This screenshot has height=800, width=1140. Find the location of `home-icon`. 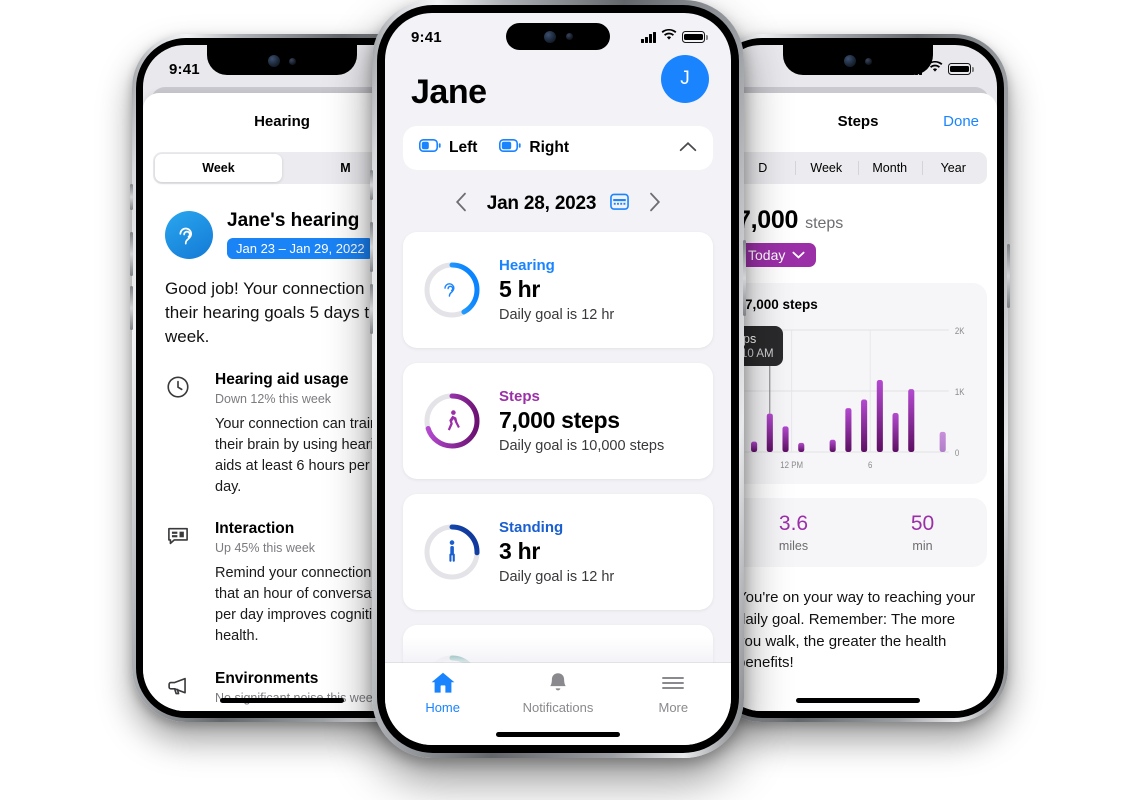

home-icon is located at coordinates (443, 682).